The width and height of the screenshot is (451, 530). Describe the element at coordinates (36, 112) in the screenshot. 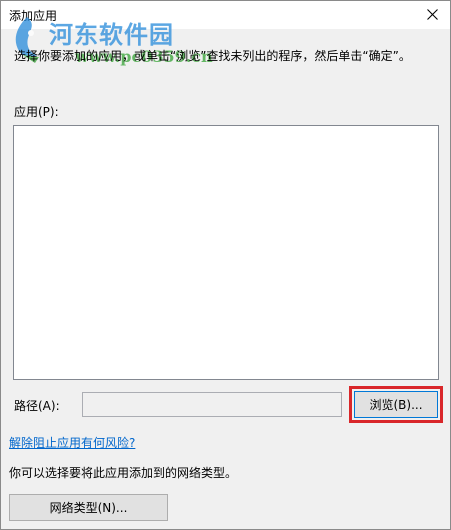

I see `apps-label: 应用(P):` at that location.